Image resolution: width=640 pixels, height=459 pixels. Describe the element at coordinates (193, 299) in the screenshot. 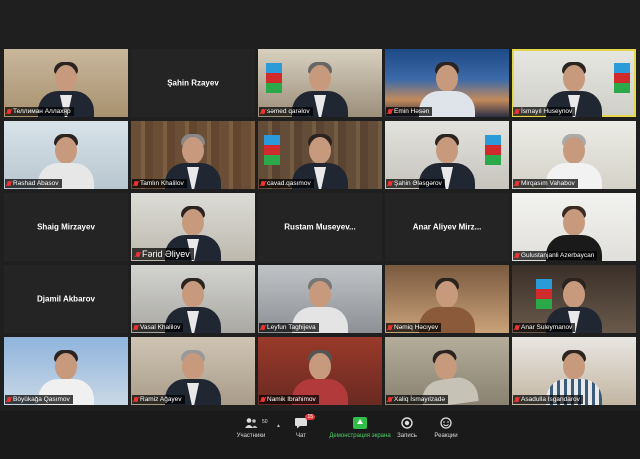

I see `participant-tile: Vasal Khalilov` at that location.